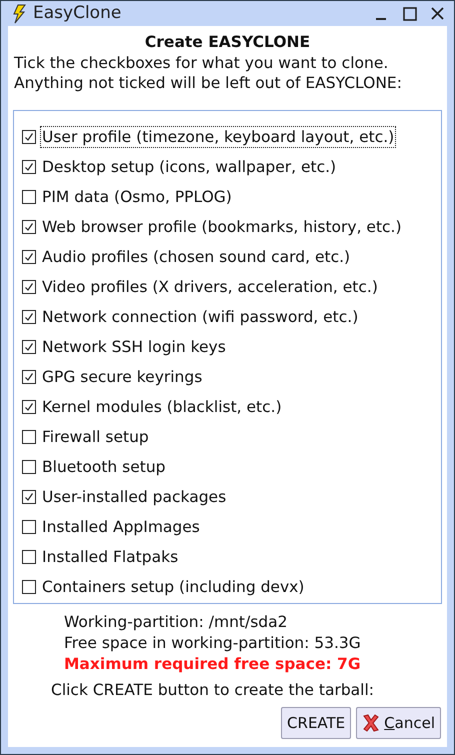  What do you see at coordinates (134, 497) in the screenshot?
I see `option-label: User-installed packages` at bounding box center [134, 497].